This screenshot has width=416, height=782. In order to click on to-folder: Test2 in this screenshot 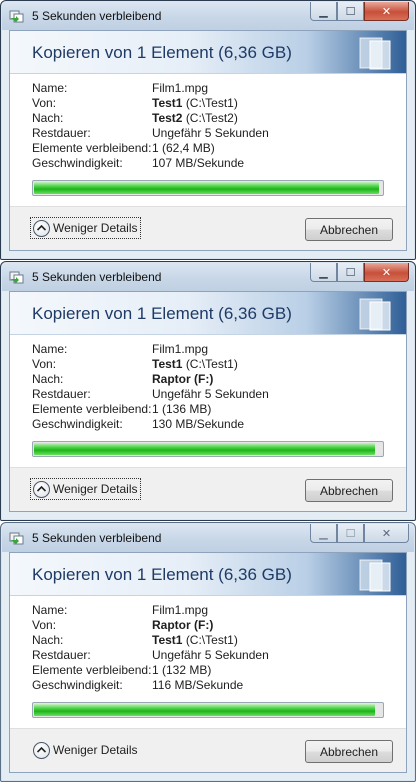, I will do `click(167, 118)`.